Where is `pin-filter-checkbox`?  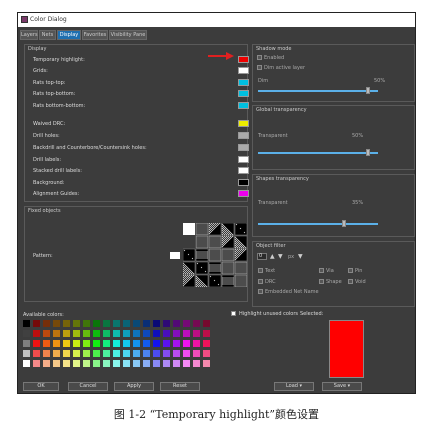 pin-filter-checkbox is located at coordinates (350, 270).